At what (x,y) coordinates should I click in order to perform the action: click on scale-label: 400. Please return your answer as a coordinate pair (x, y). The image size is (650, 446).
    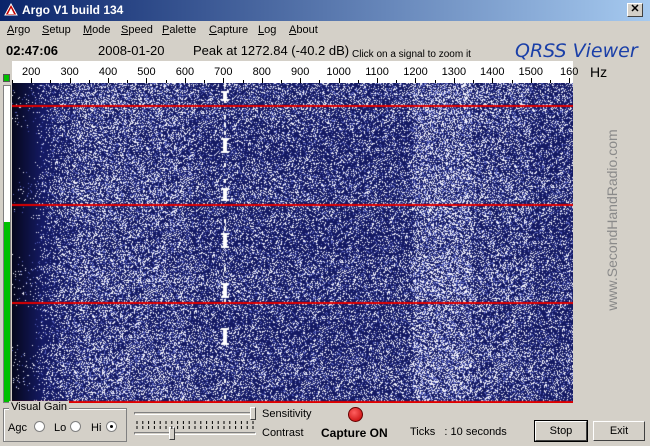
    Looking at the image, I should click on (108, 72).